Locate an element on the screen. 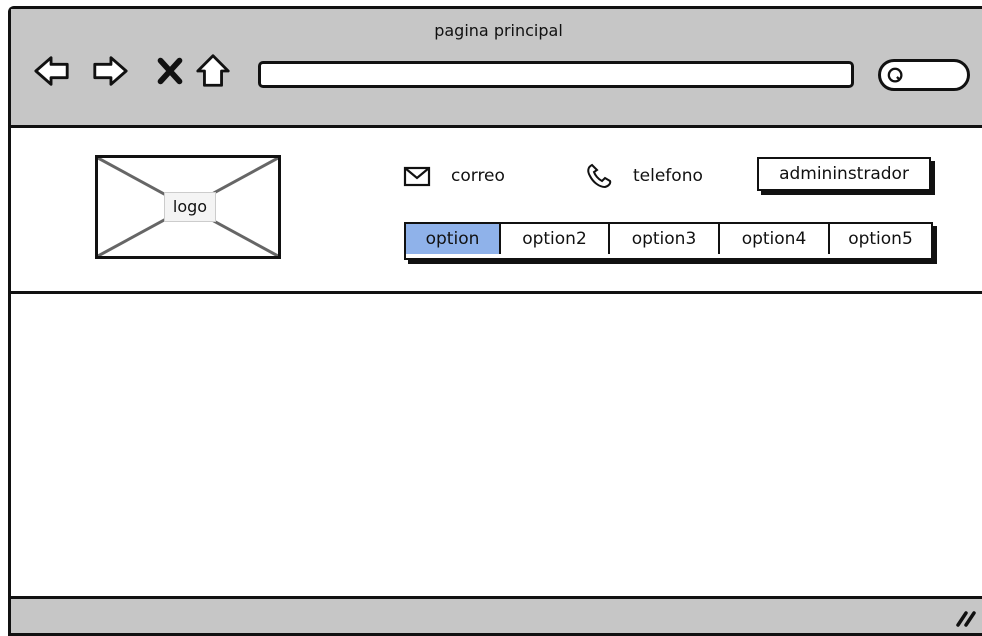  resize-grip-icon is located at coordinates (966, 617).